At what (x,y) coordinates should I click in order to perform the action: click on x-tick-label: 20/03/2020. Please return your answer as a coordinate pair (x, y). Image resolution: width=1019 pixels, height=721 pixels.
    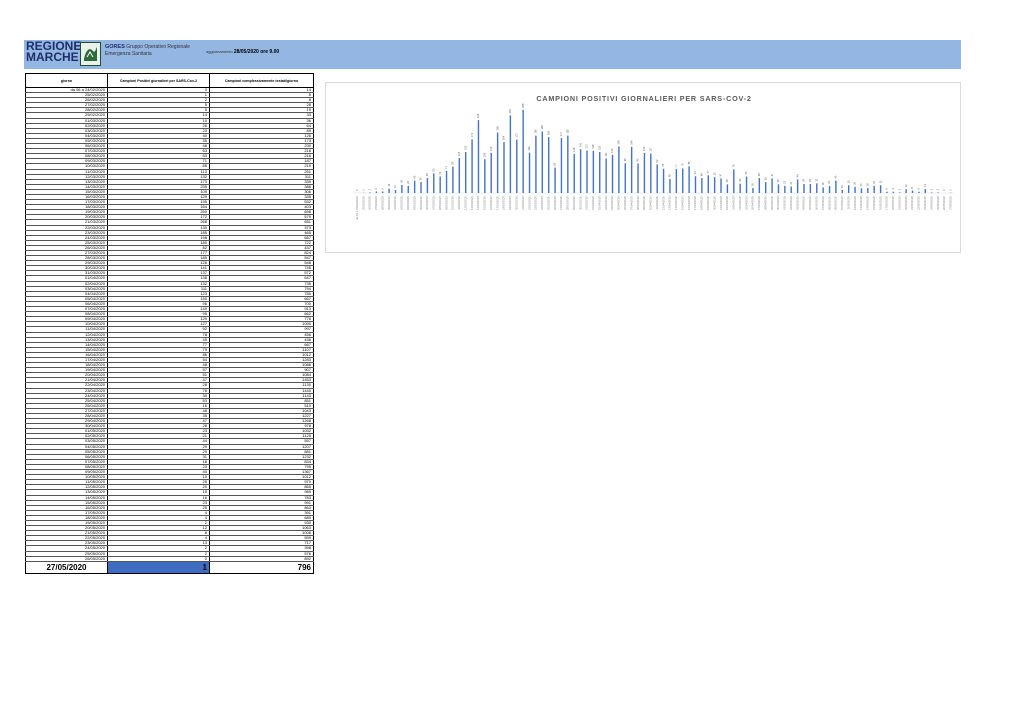
    Looking at the image, I should click on (517, 203).